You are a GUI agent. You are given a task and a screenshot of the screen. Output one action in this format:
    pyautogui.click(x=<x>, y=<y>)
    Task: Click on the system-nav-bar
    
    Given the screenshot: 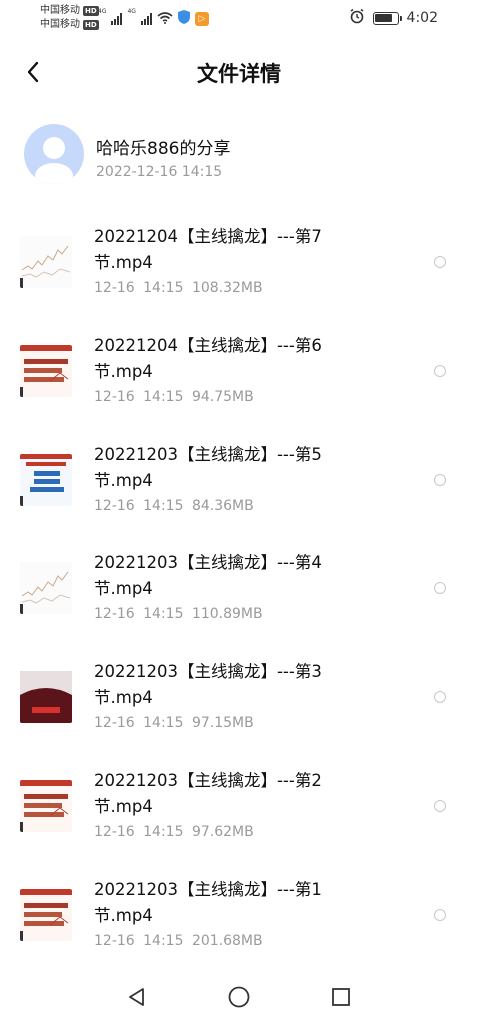 What is the action you would take?
    pyautogui.click(x=239, y=998)
    